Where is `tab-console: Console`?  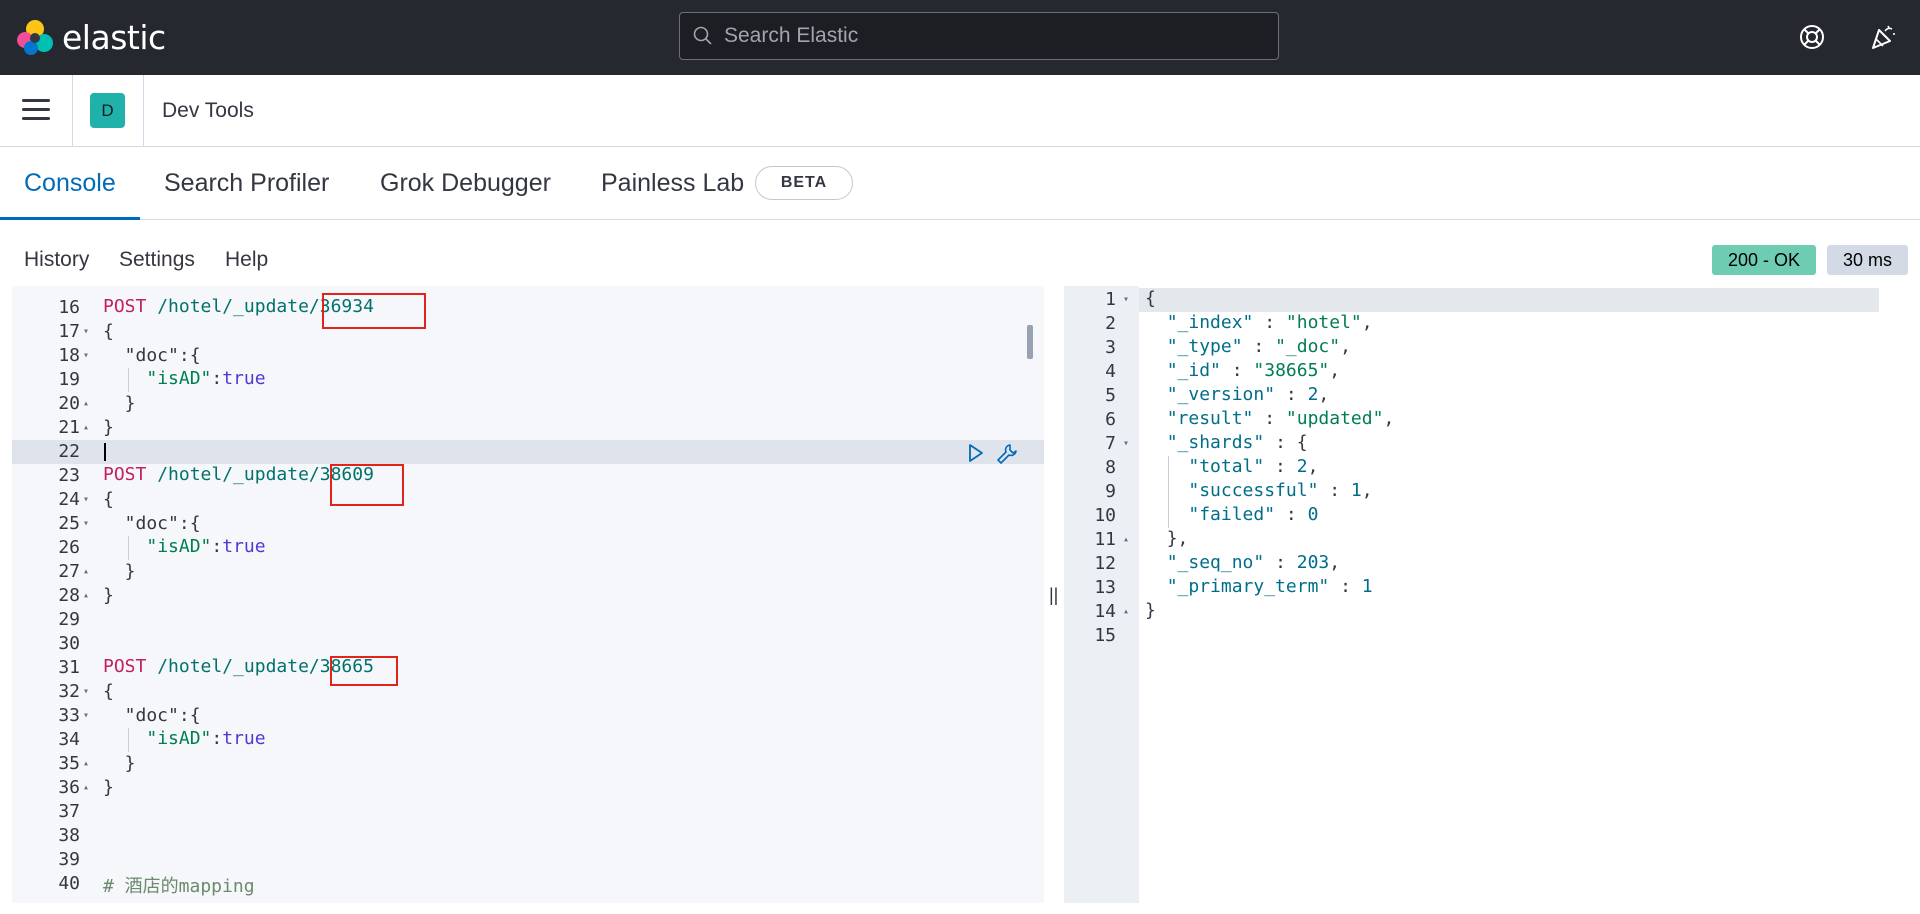
tab-console: Console is located at coordinates (70, 183).